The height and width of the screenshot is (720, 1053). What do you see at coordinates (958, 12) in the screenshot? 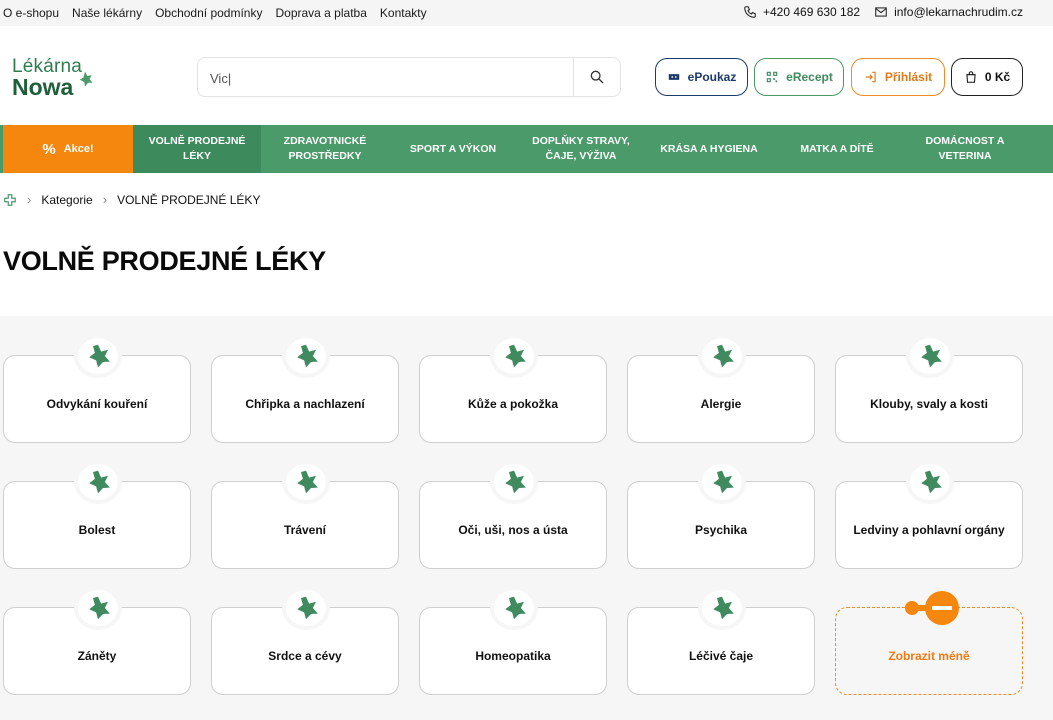
I see `email-address: info@lekarnachrudim.cz` at bounding box center [958, 12].